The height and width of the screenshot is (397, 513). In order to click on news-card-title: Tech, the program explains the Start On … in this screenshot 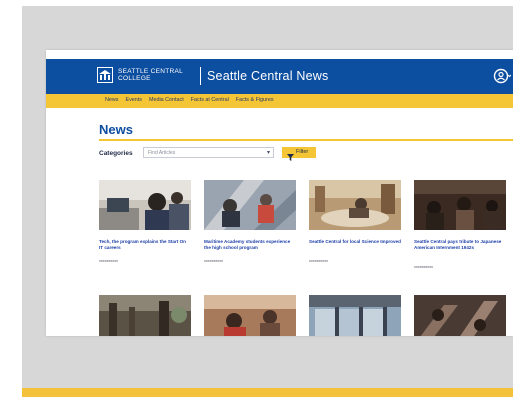, I will do `click(145, 245)`.